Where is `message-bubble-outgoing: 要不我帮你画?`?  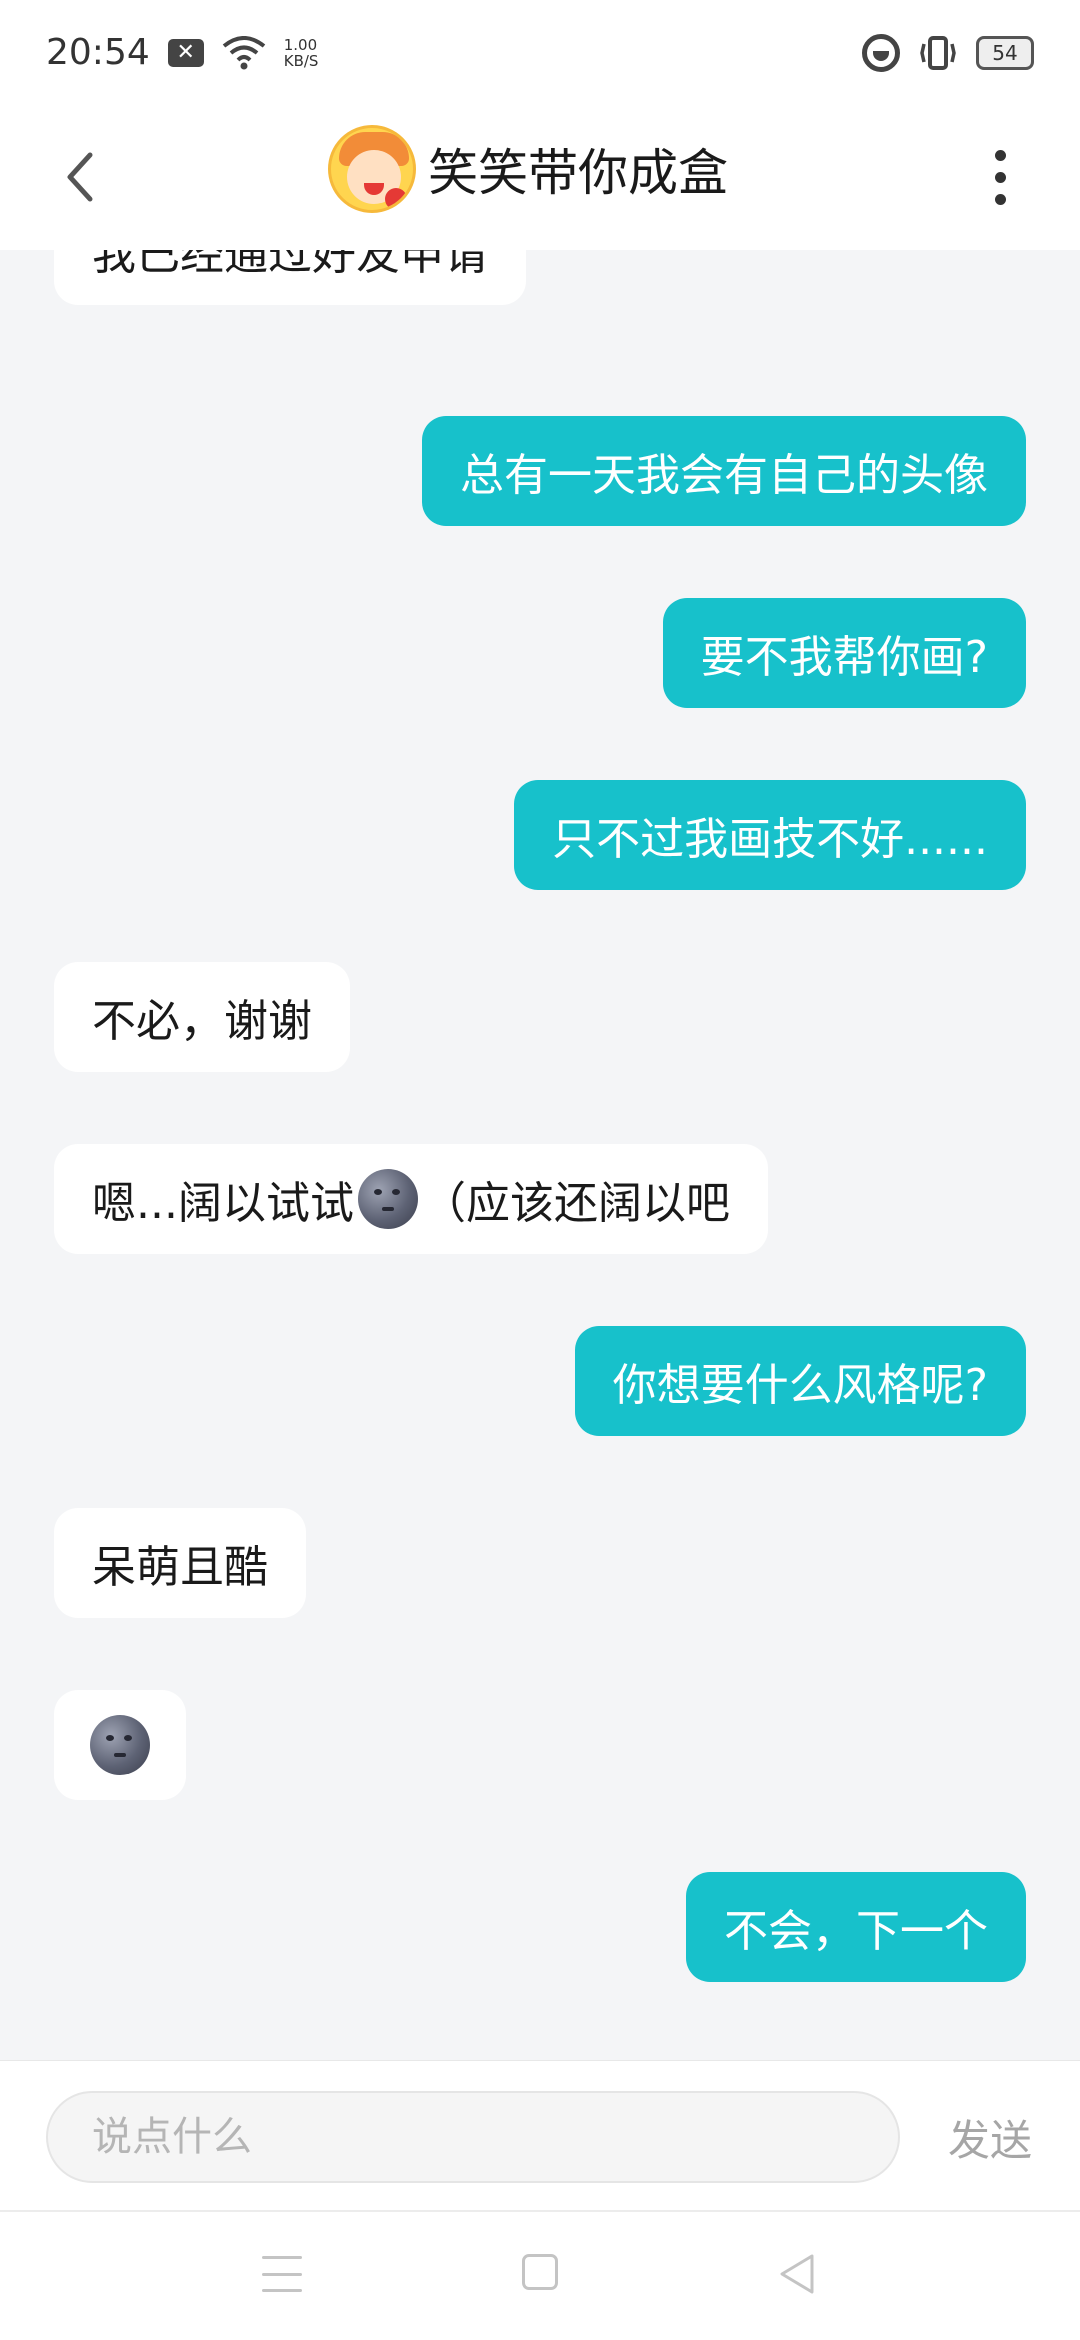
message-bubble-outgoing: 要不我帮你画? is located at coordinates (844, 653).